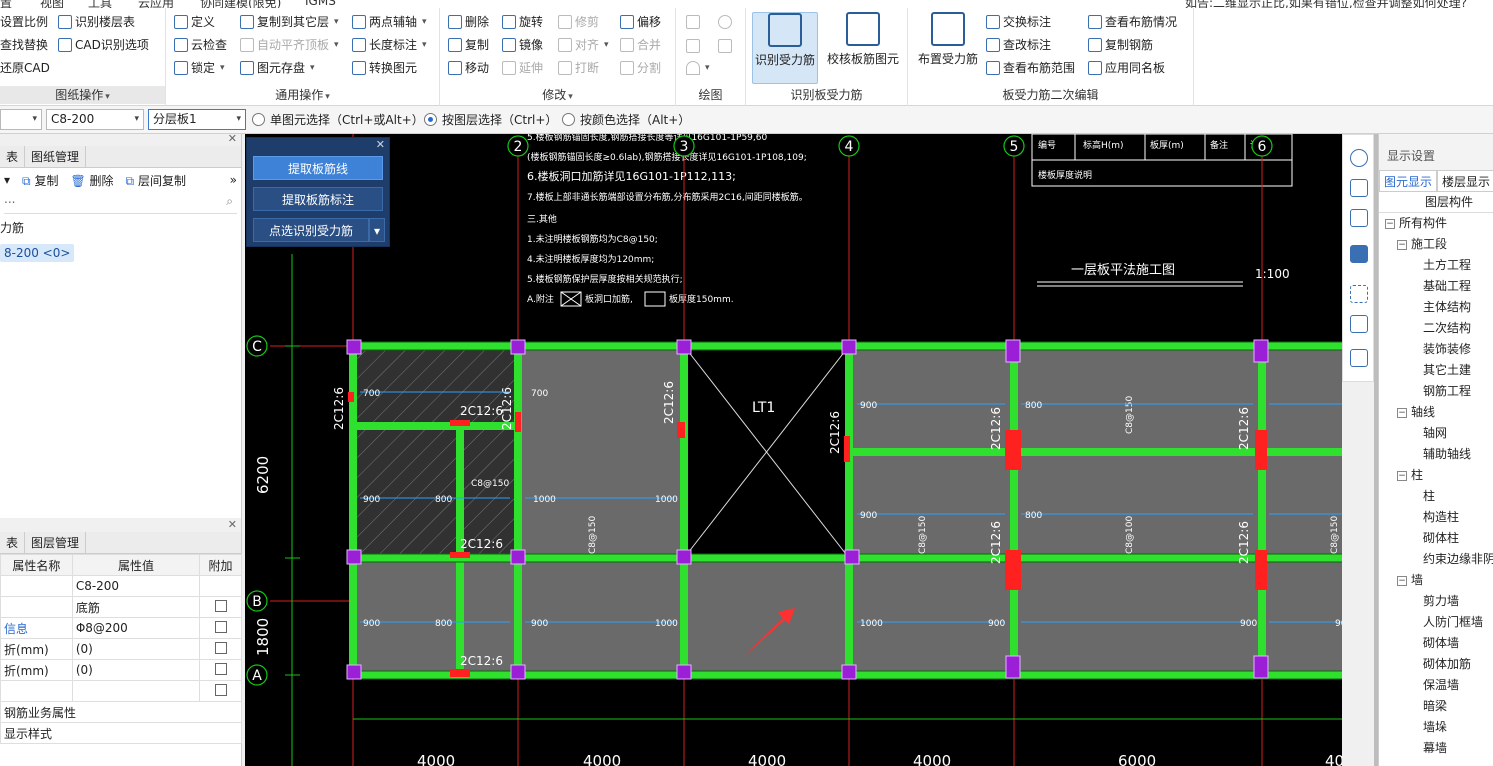 This screenshot has height=766, width=1493. Describe the element at coordinates (56, 156) in the screenshot. I see `tab-drawing-management: 图纸管理` at that location.